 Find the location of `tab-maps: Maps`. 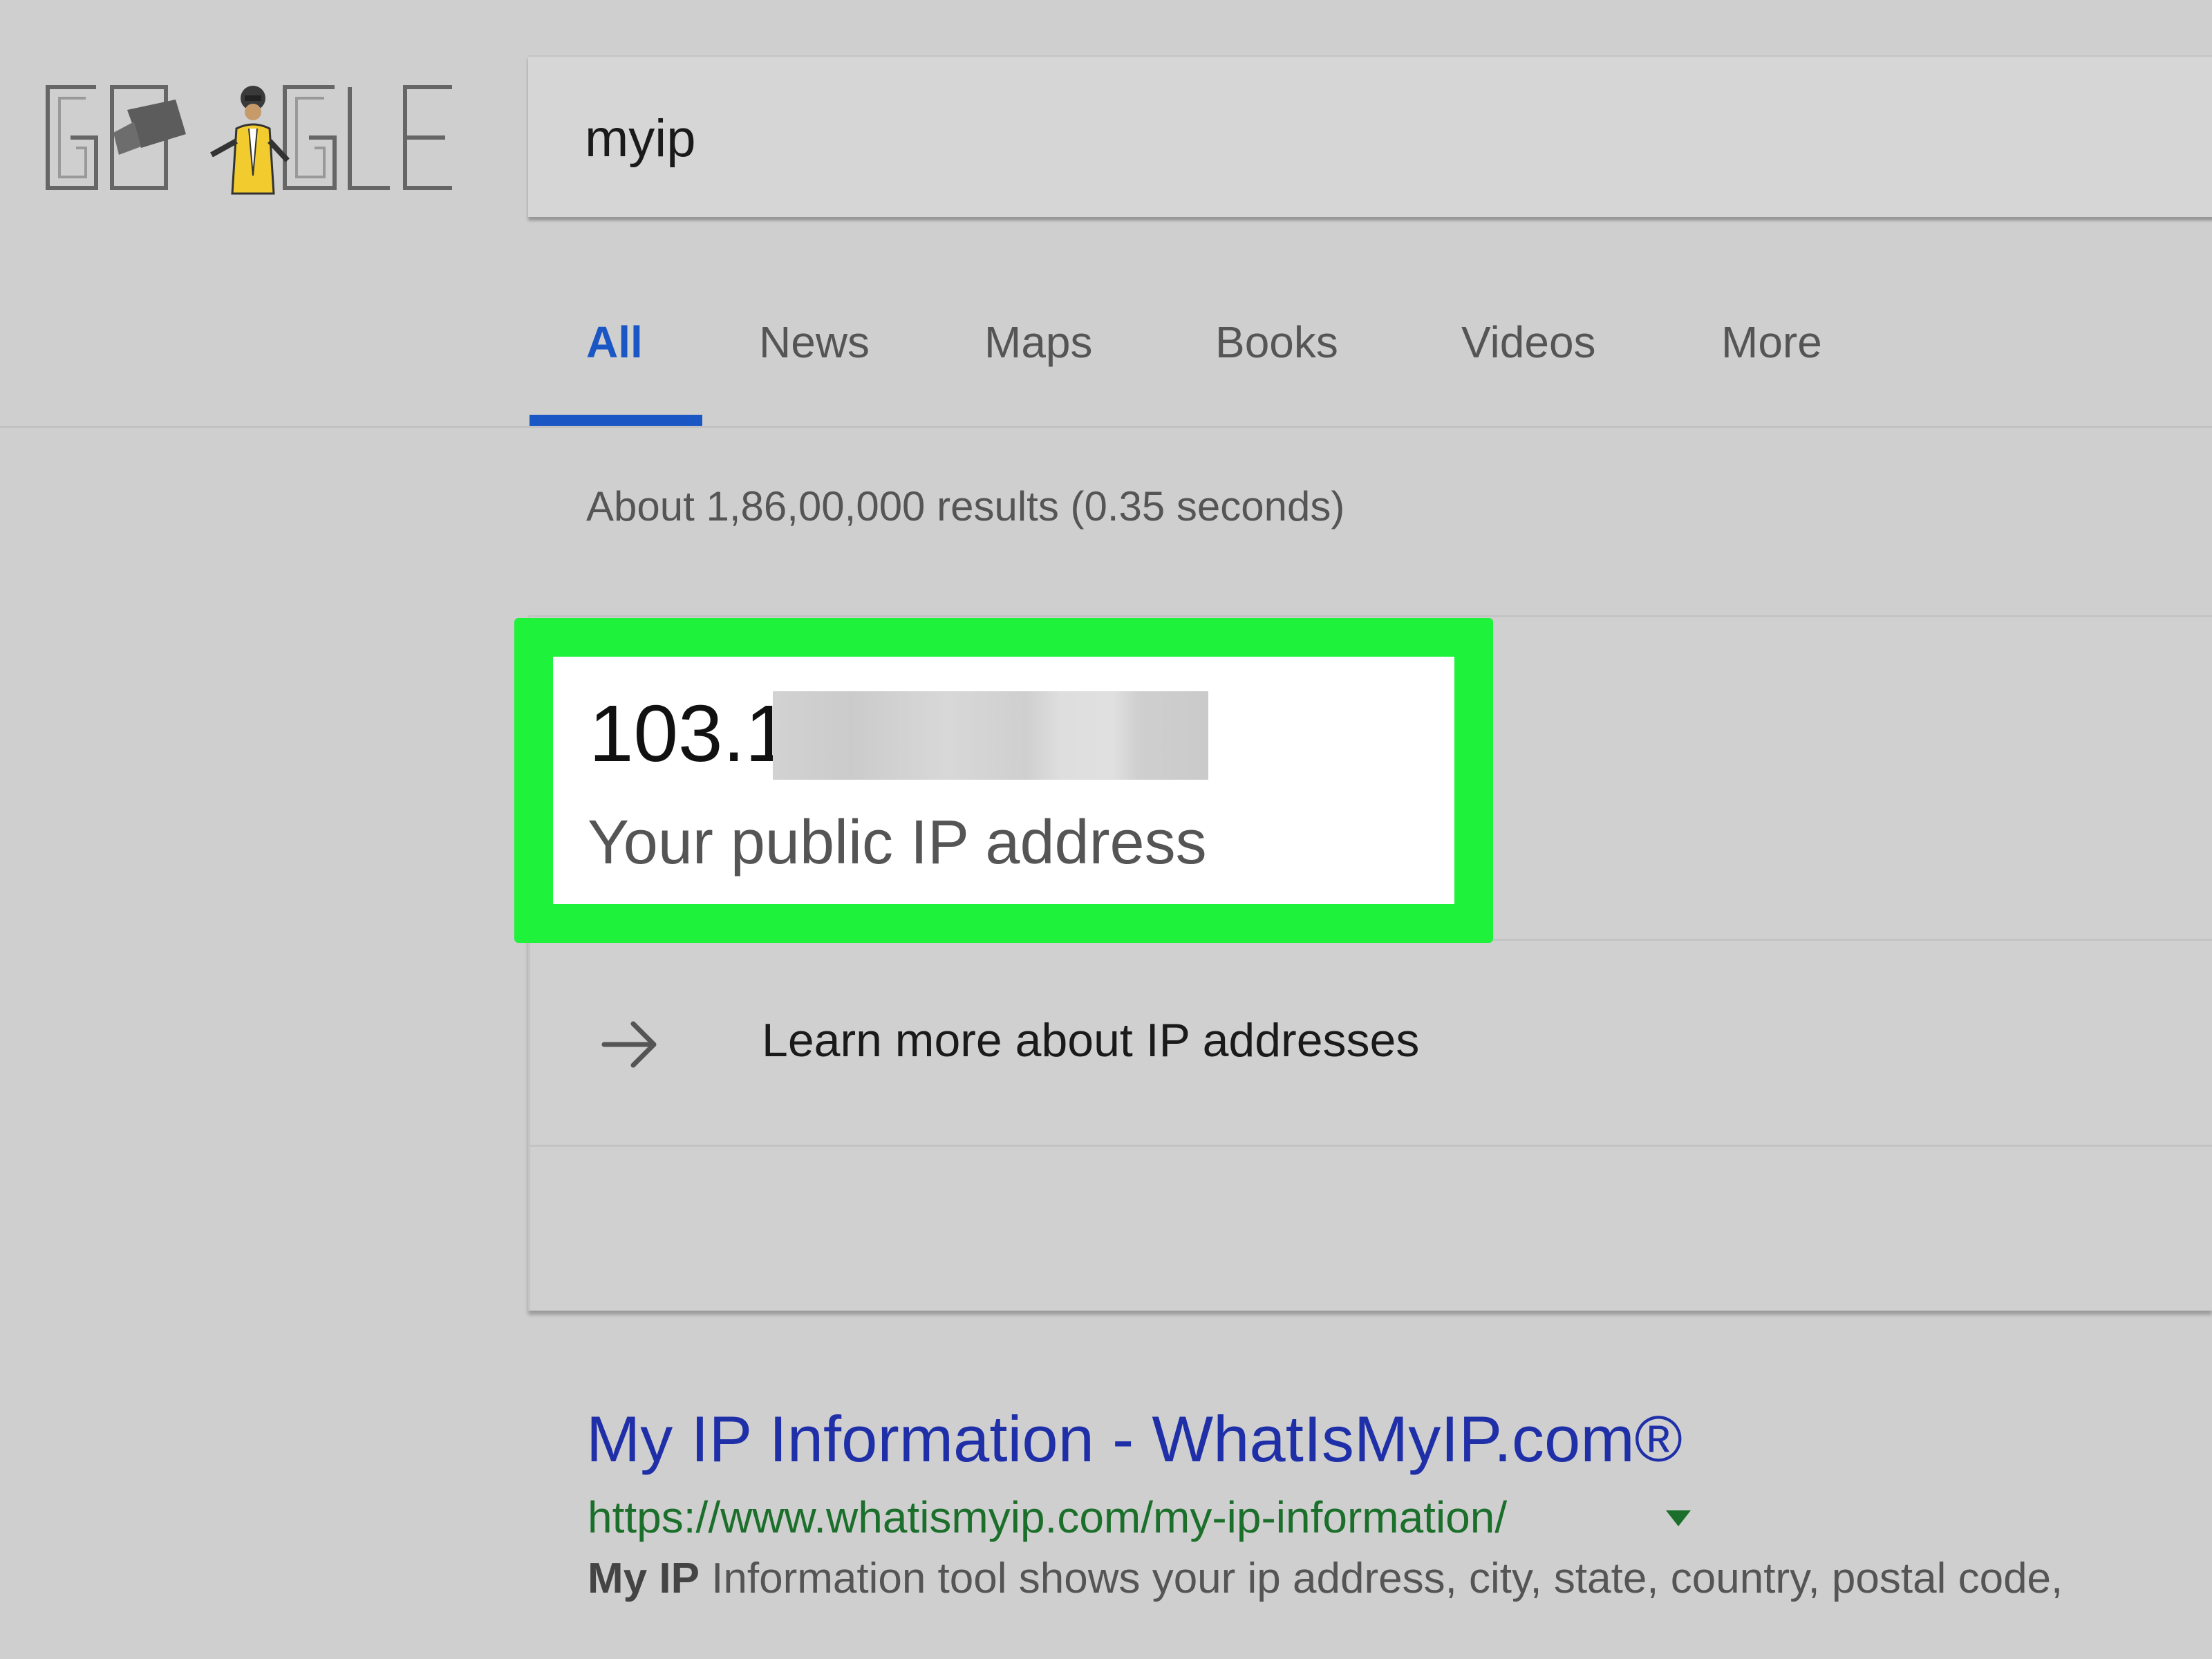

tab-maps: Maps is located at coordinates (1038, 342).